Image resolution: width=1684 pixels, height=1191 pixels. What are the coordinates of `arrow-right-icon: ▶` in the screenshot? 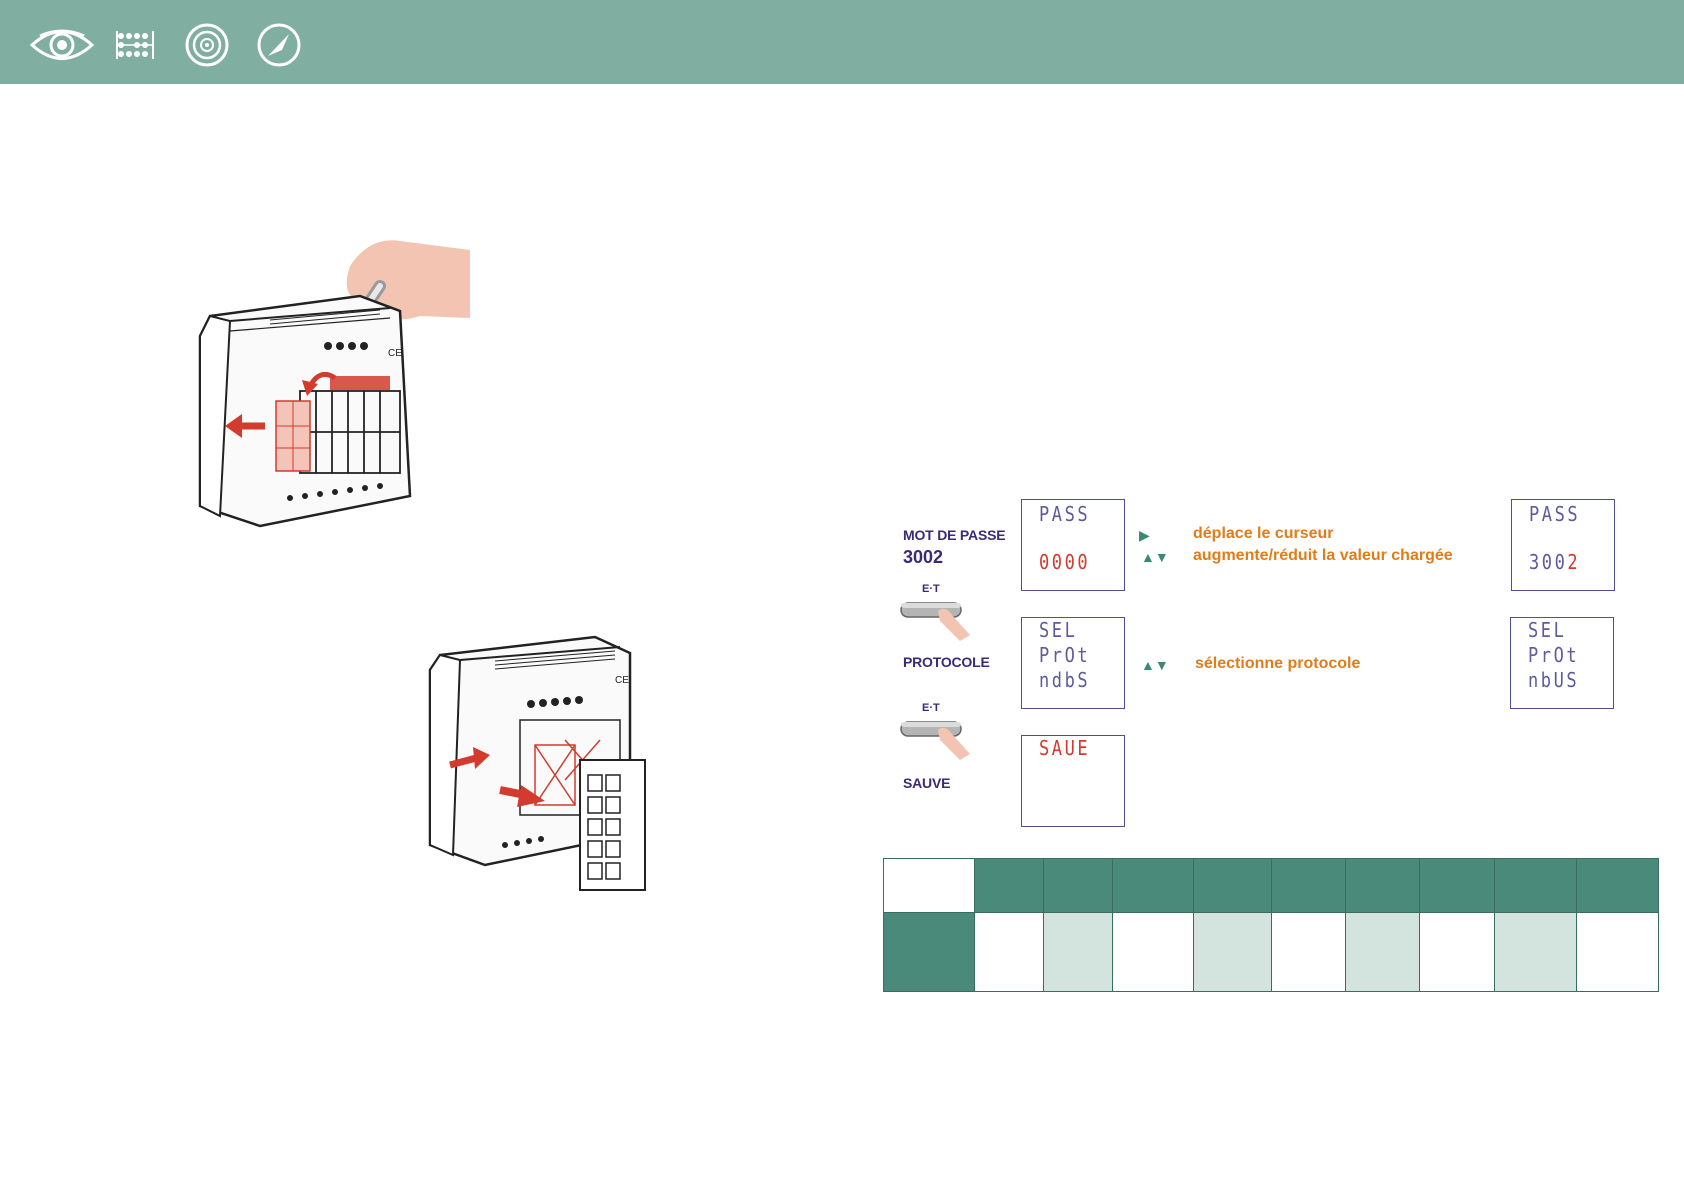 It's located at (1144, 535).